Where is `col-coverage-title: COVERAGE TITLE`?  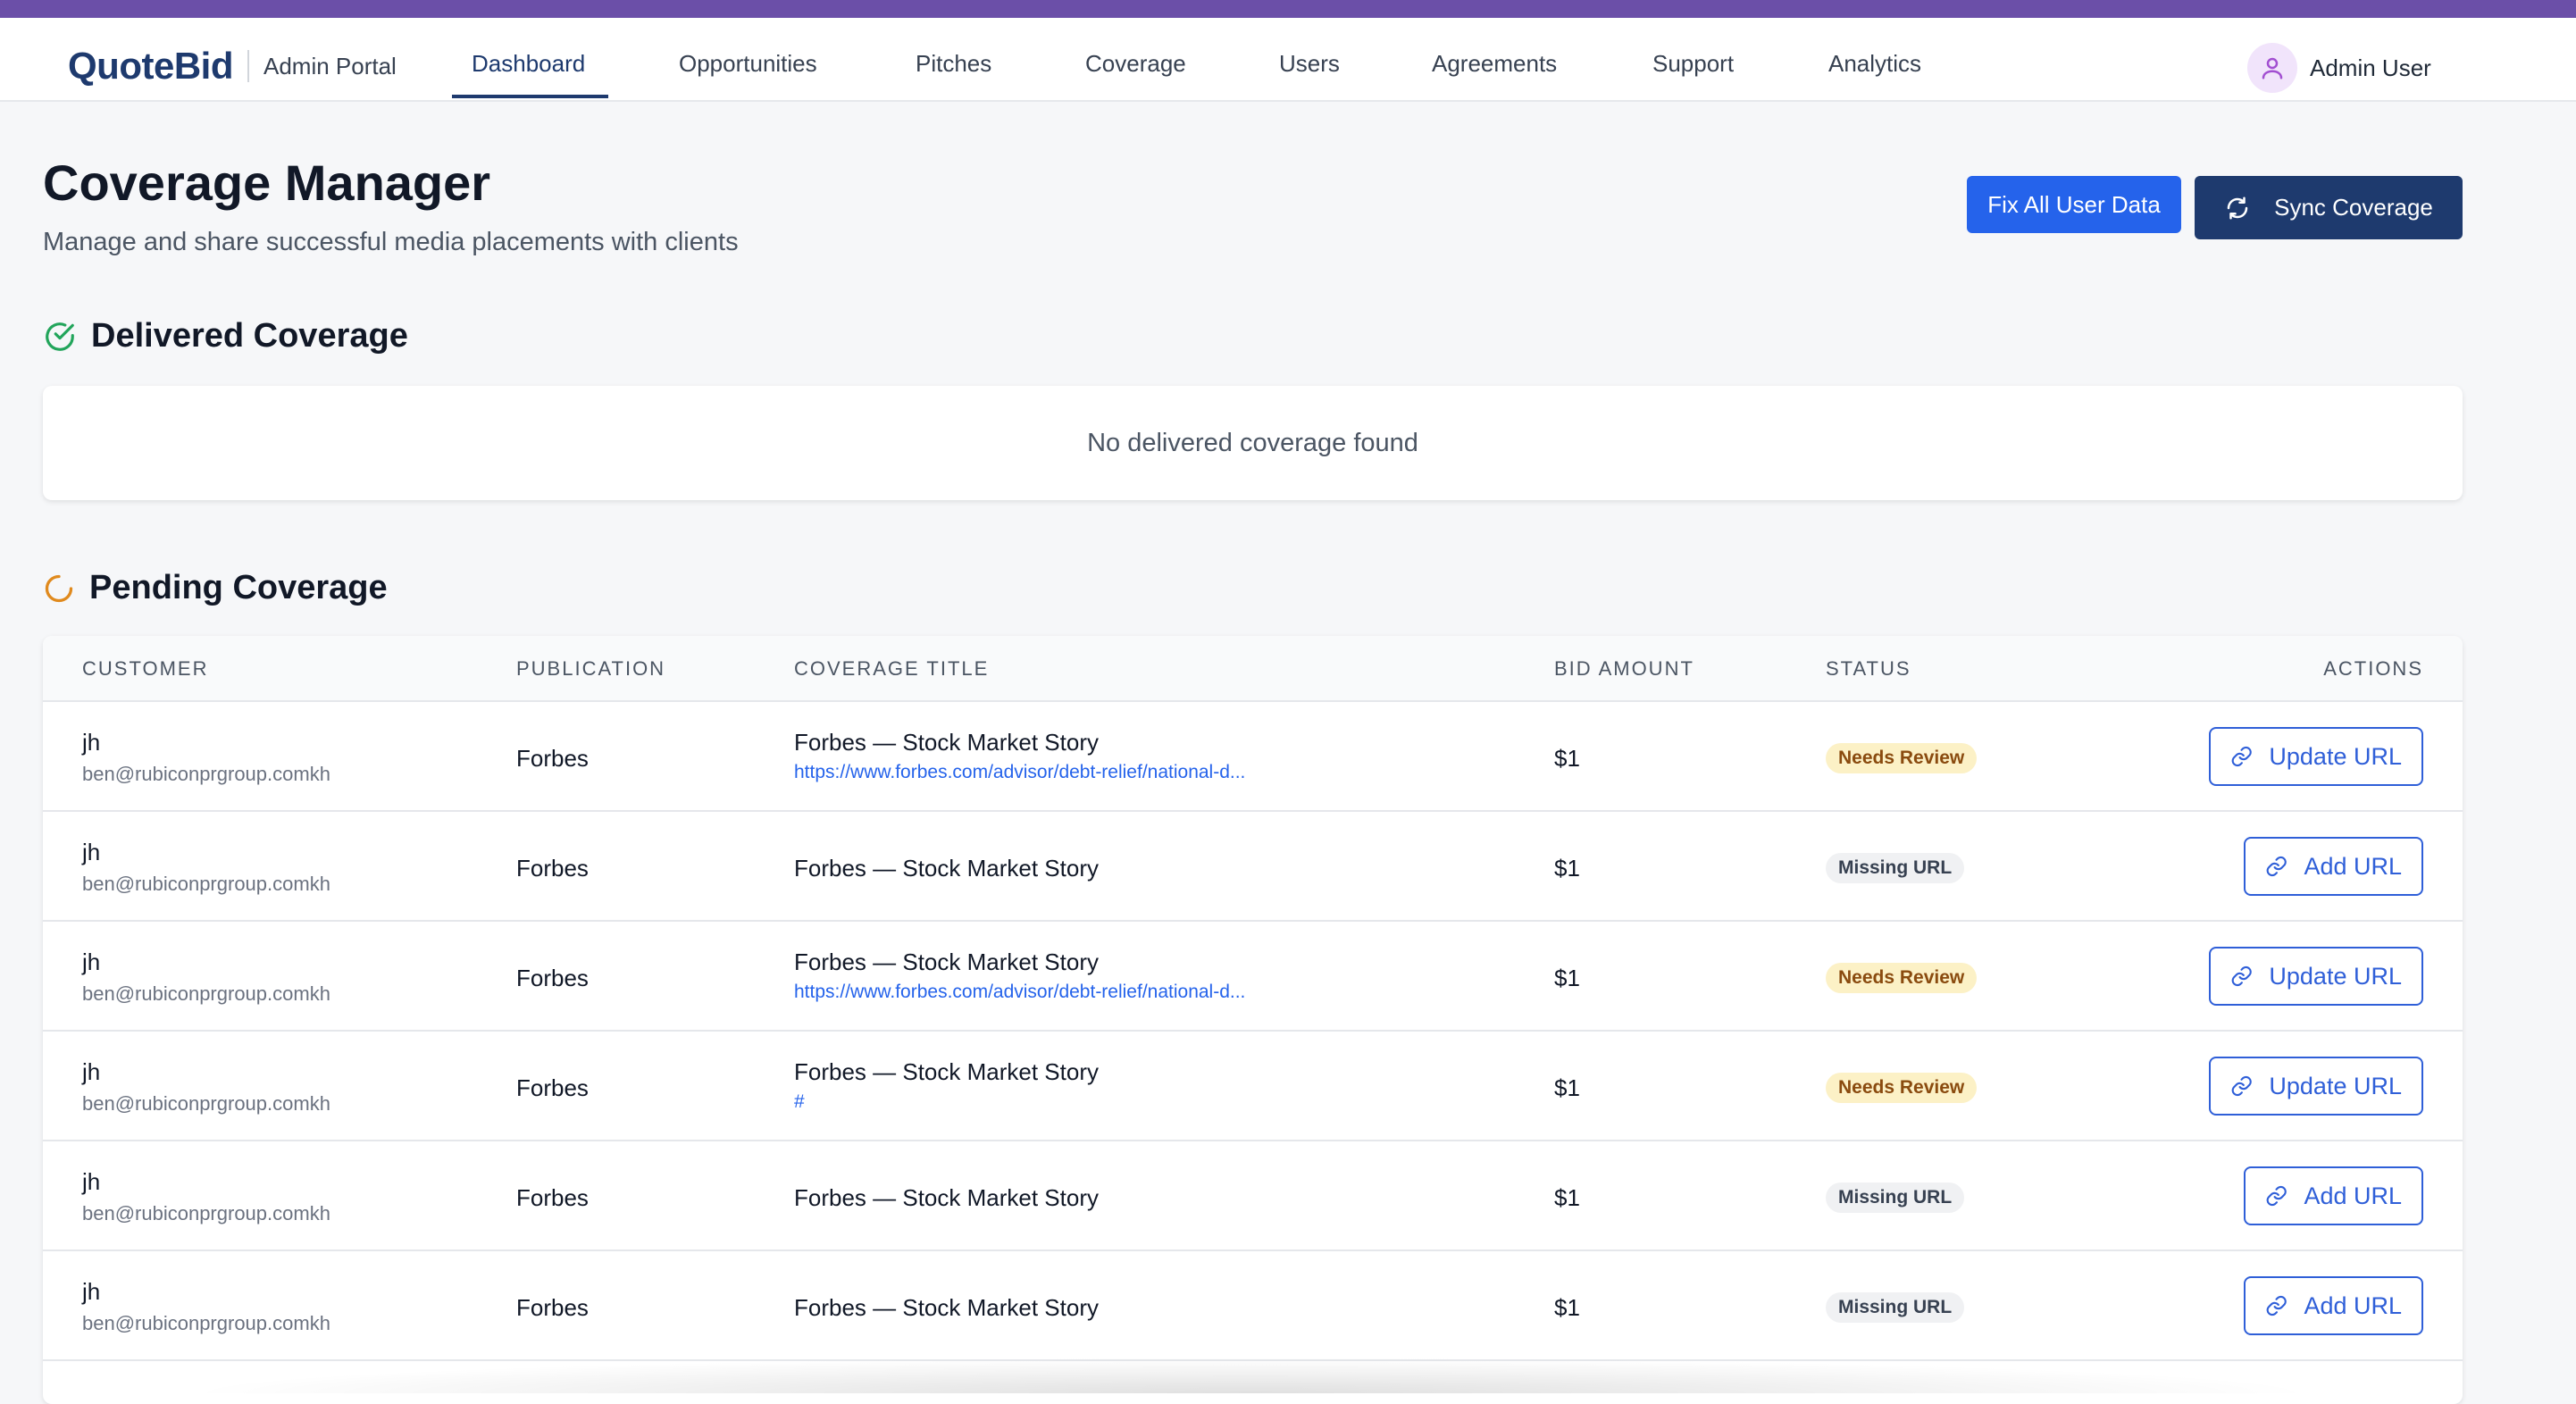
col-coverage-title: COVERAGE TITLE is located at coordinates (892, 668).